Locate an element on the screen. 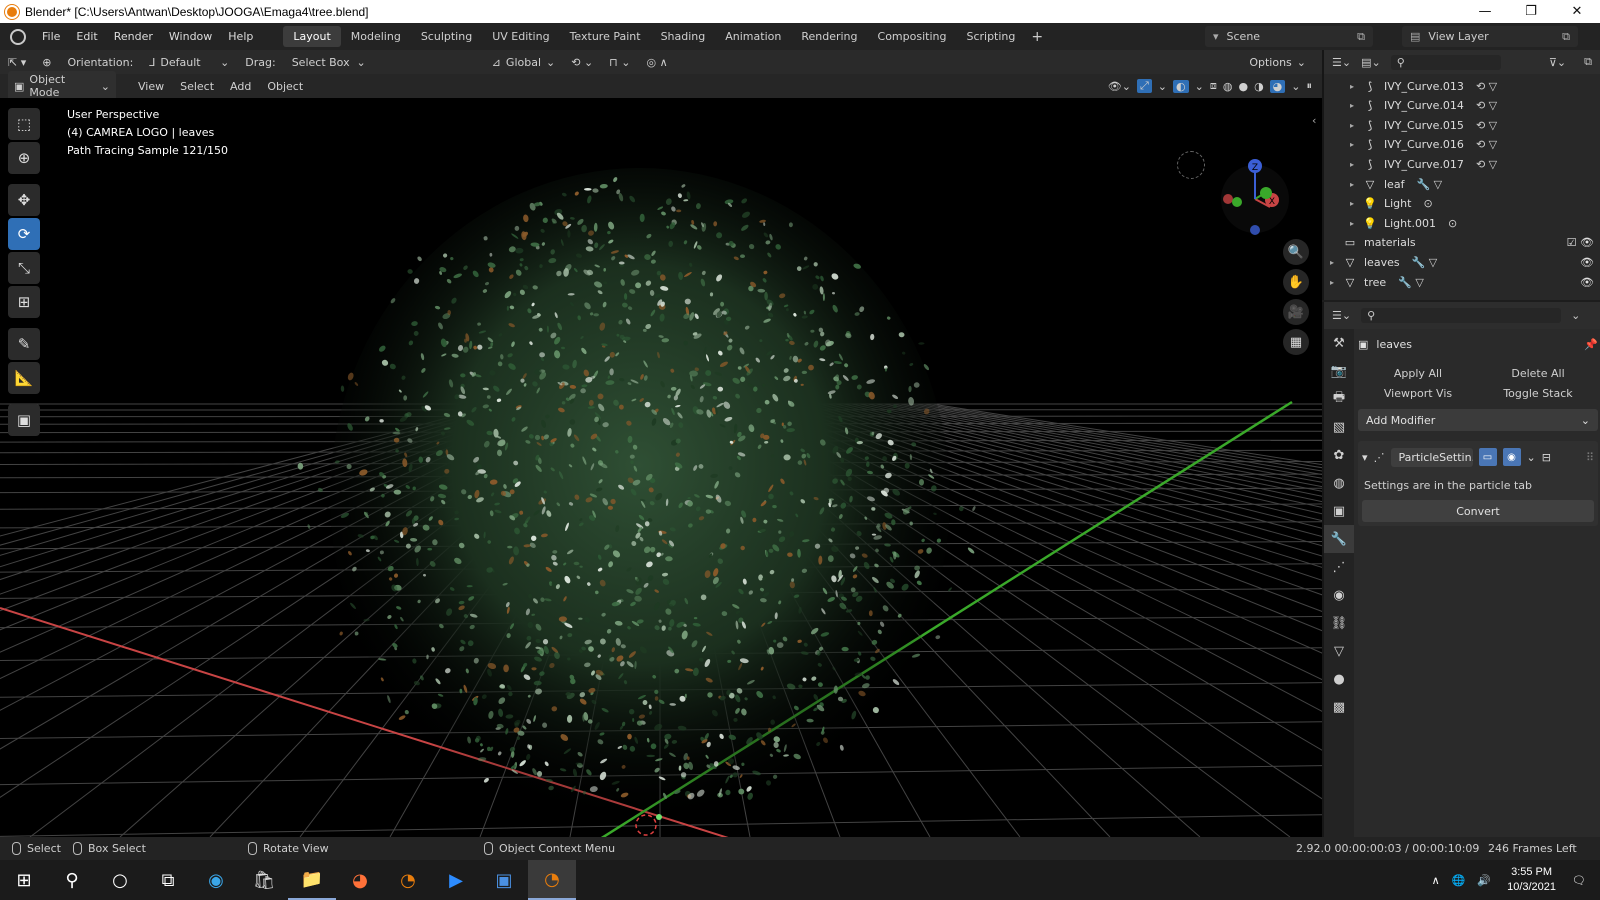 The width and height of the screenshot is (1600, 900). tab-sculpting: Sculpting is located at coordinates (446, 36).